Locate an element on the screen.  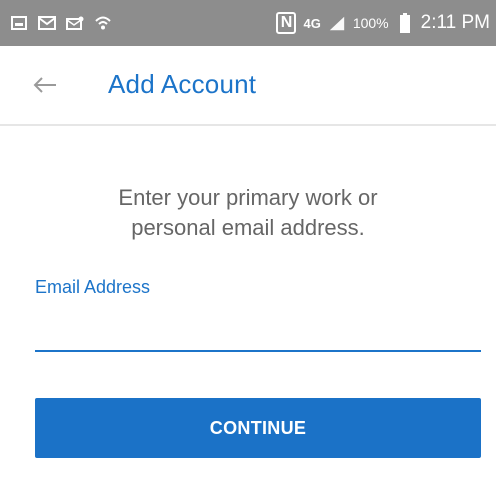
email-icon is located at coordinates (75, 23).